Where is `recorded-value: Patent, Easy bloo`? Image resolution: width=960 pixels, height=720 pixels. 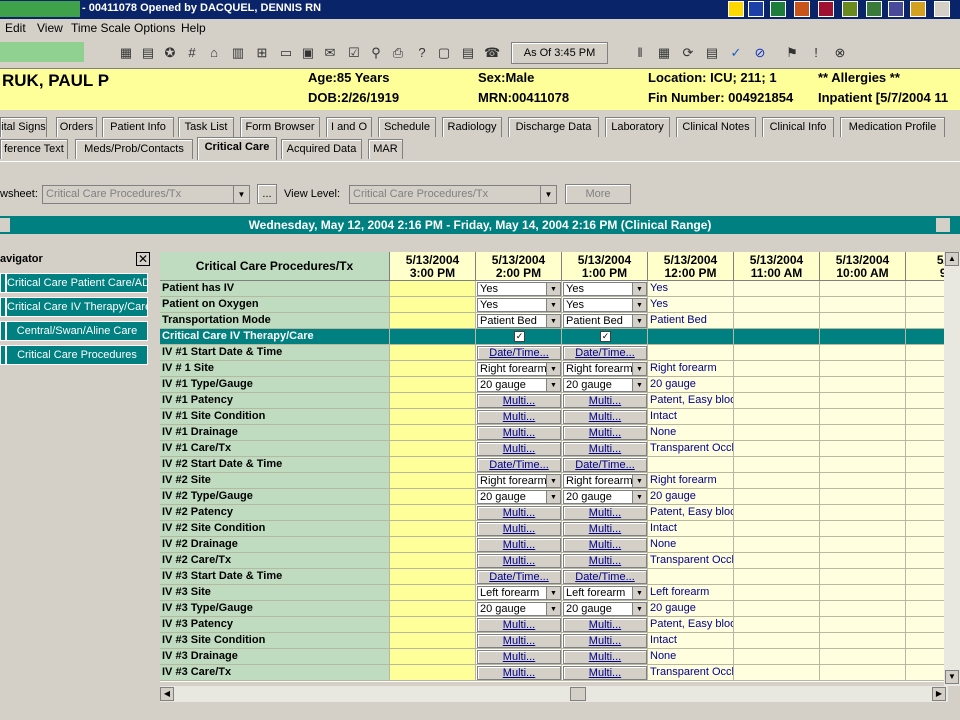 recorded-value: Patent, Easy bloo is located at coordinates (691, 625).